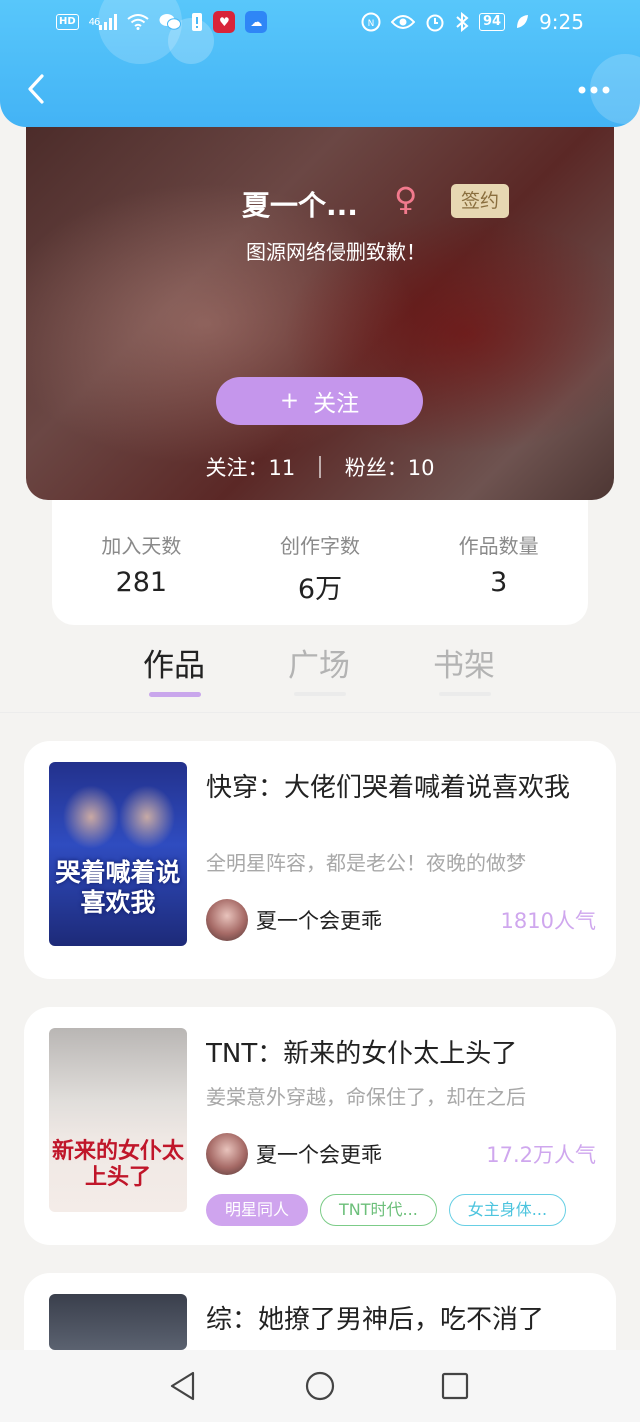 This screenshot has width=640, height=1422. I want to click on book-author-row: 夏一个会更乖 1810人气, so click(401, 920).